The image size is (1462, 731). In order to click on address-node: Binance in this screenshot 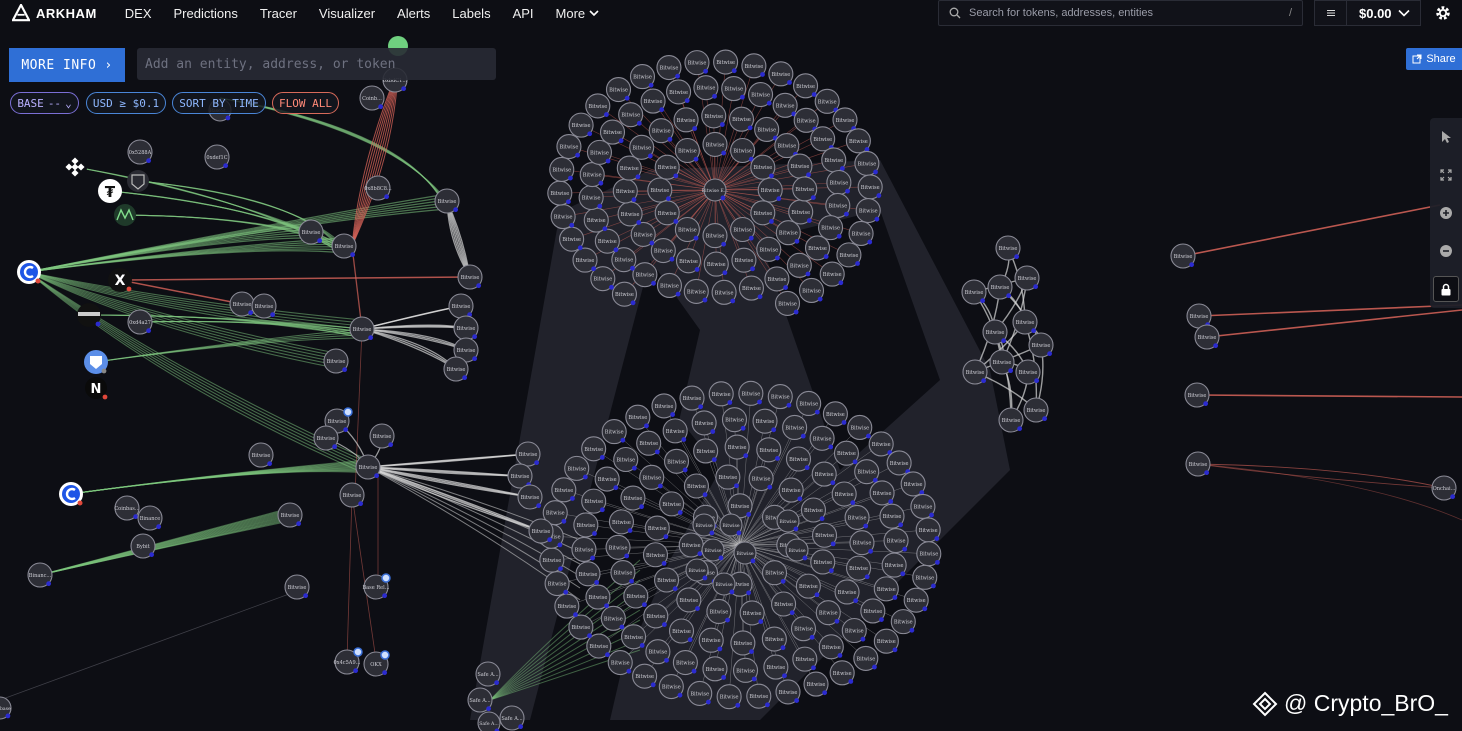, I will do `click(150, 518)`.